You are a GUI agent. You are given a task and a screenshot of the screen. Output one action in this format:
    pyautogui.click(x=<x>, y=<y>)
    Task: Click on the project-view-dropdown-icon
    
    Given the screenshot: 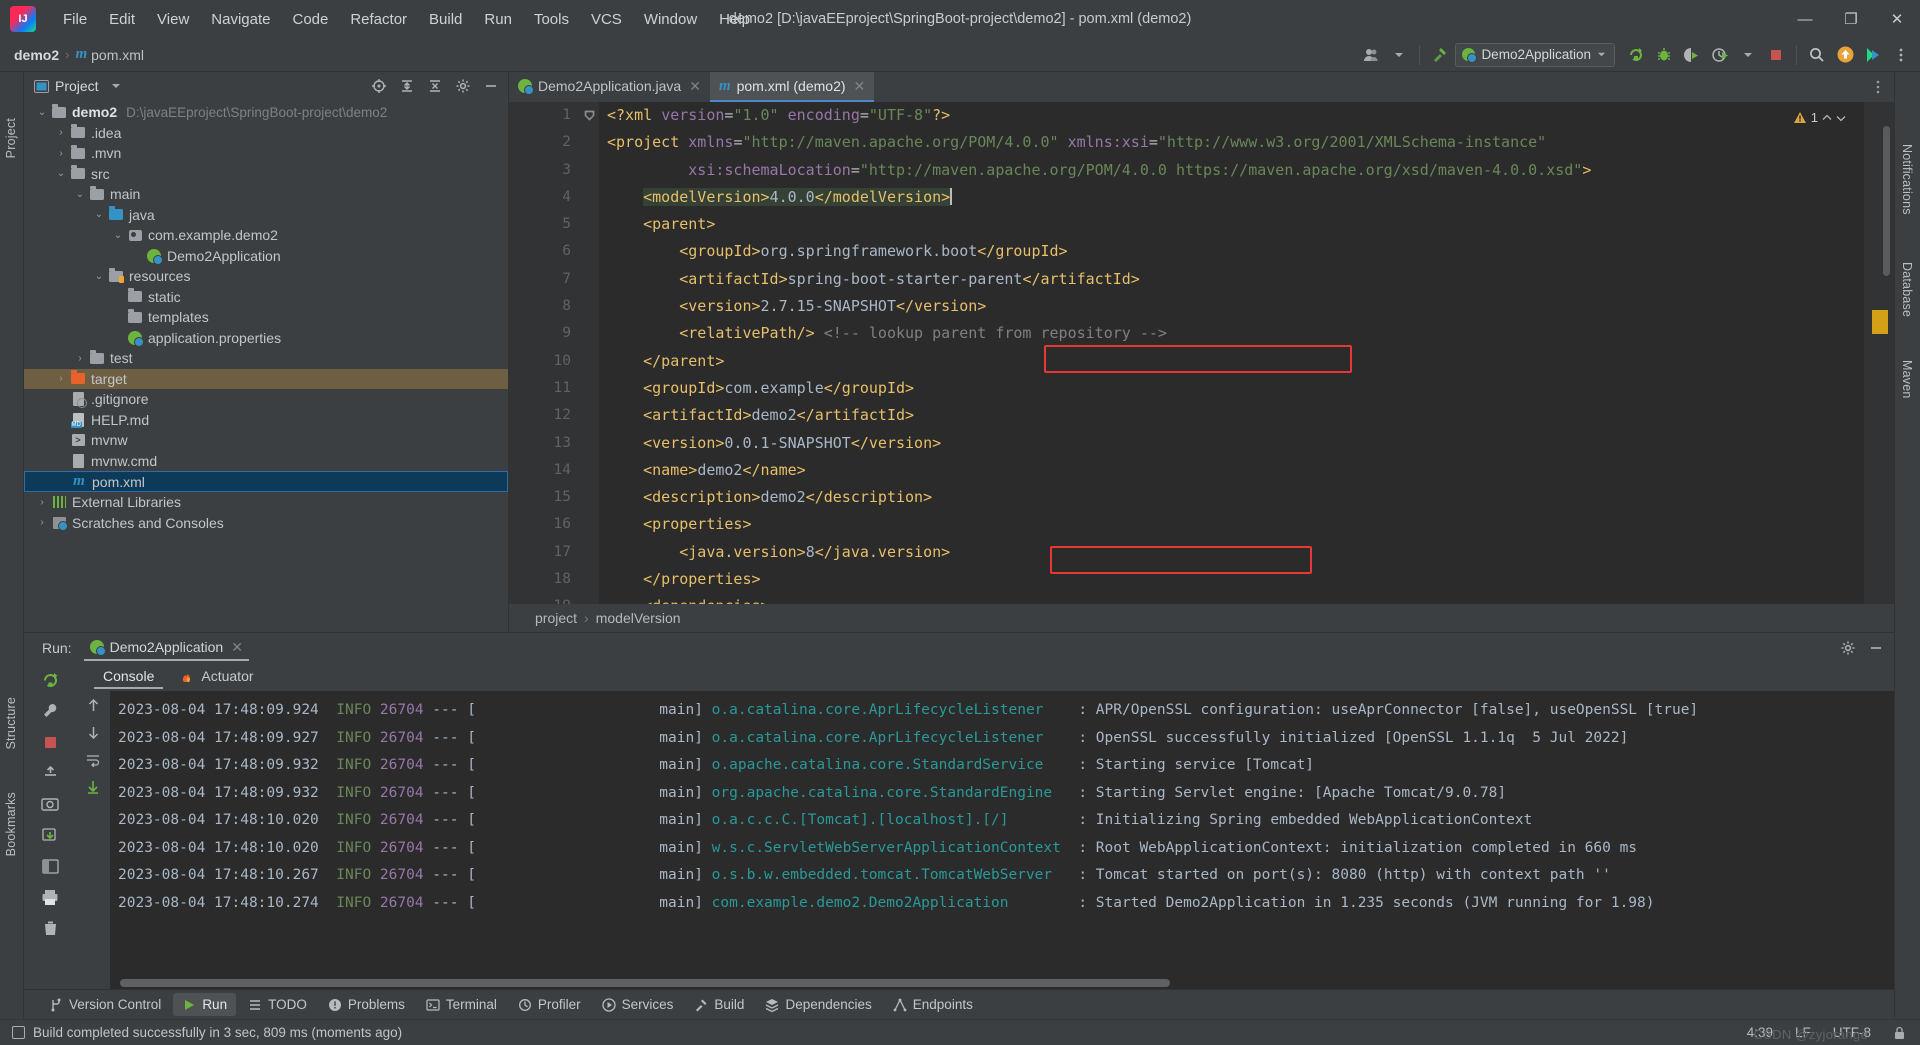 What is the action you would take?
    pyautogui.click(x=116, y=86)
    